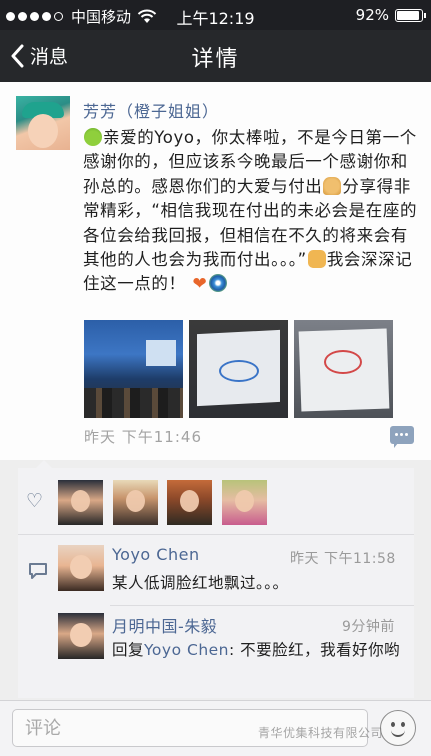  I want to click on photo-whiteboard, so click(343, 369).